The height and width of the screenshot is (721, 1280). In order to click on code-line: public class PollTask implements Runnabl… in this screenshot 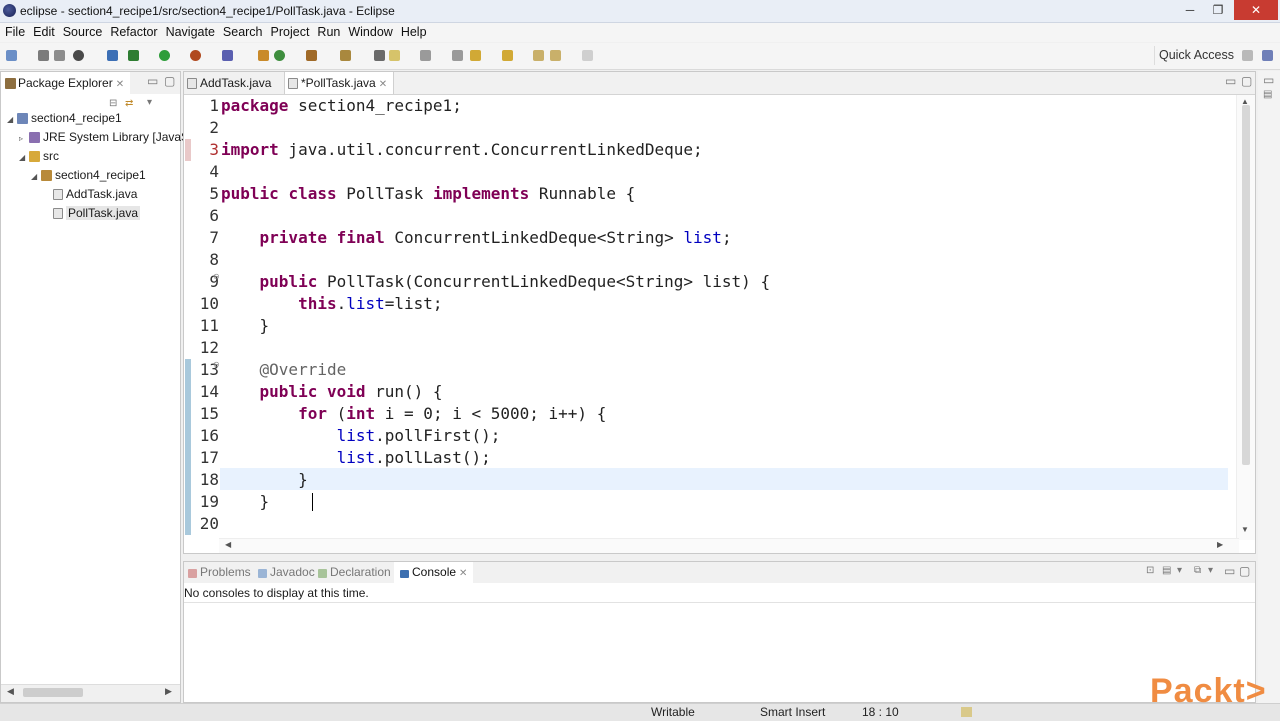, I will do `click(428, 194)`.